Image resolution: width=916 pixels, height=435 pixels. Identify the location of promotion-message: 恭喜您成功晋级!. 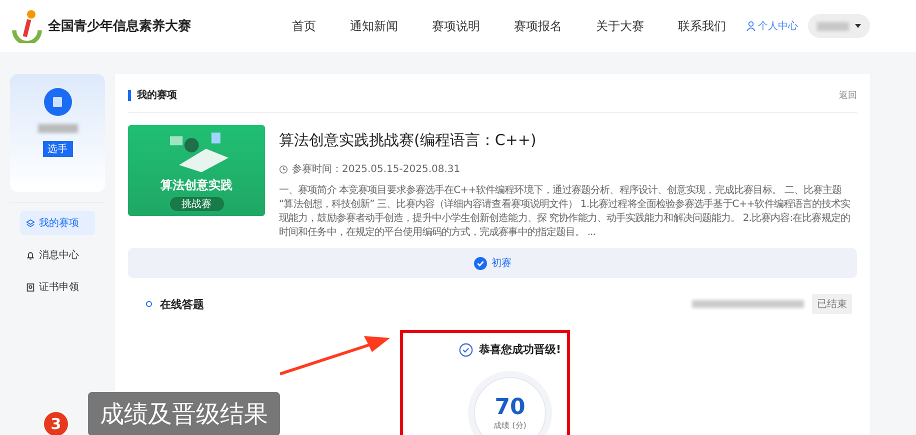
(520, 349).